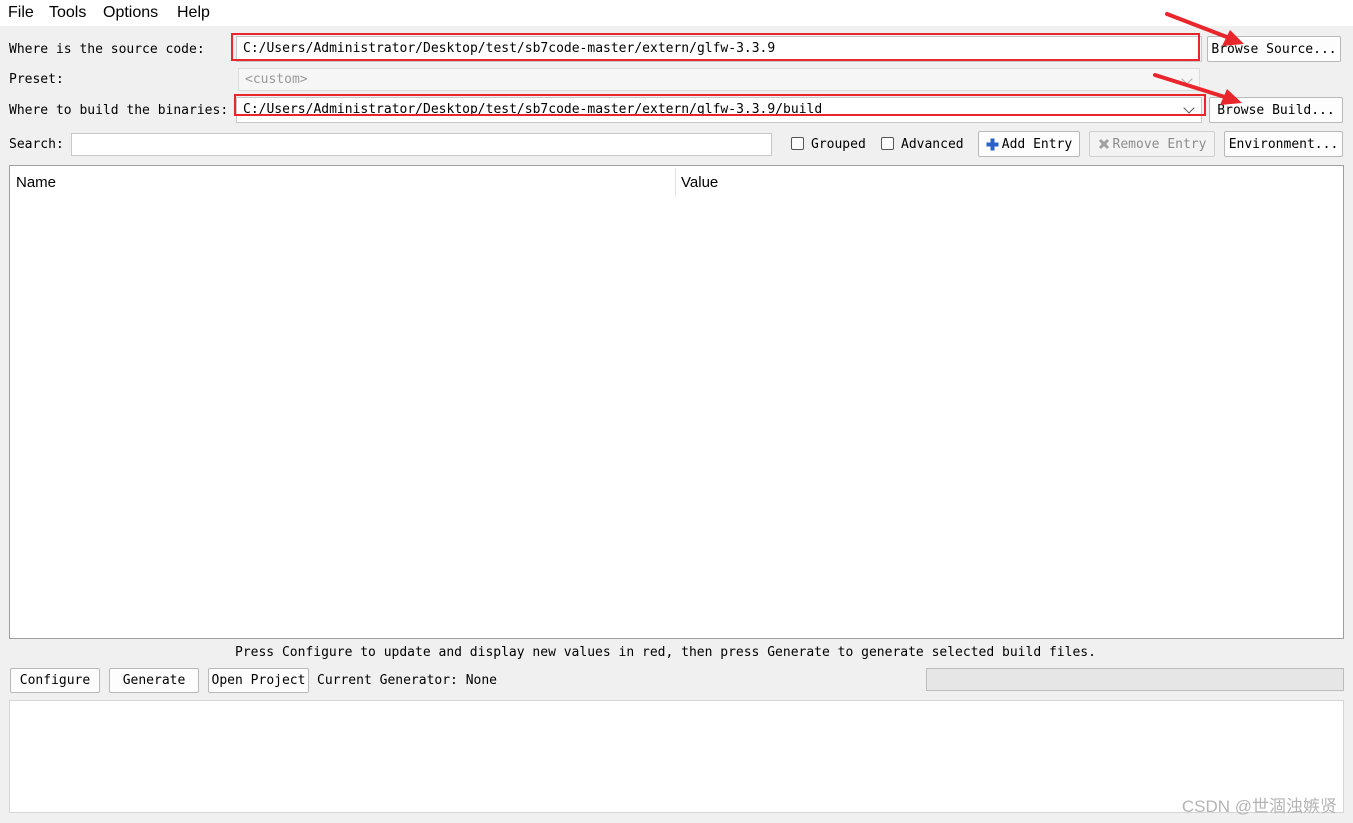 This screenshot has height=823, width=1353. What do you see at coordinates (55, 680) in the screenshot?
I see `configure-button: Configure` at bounding box center [55, 680].